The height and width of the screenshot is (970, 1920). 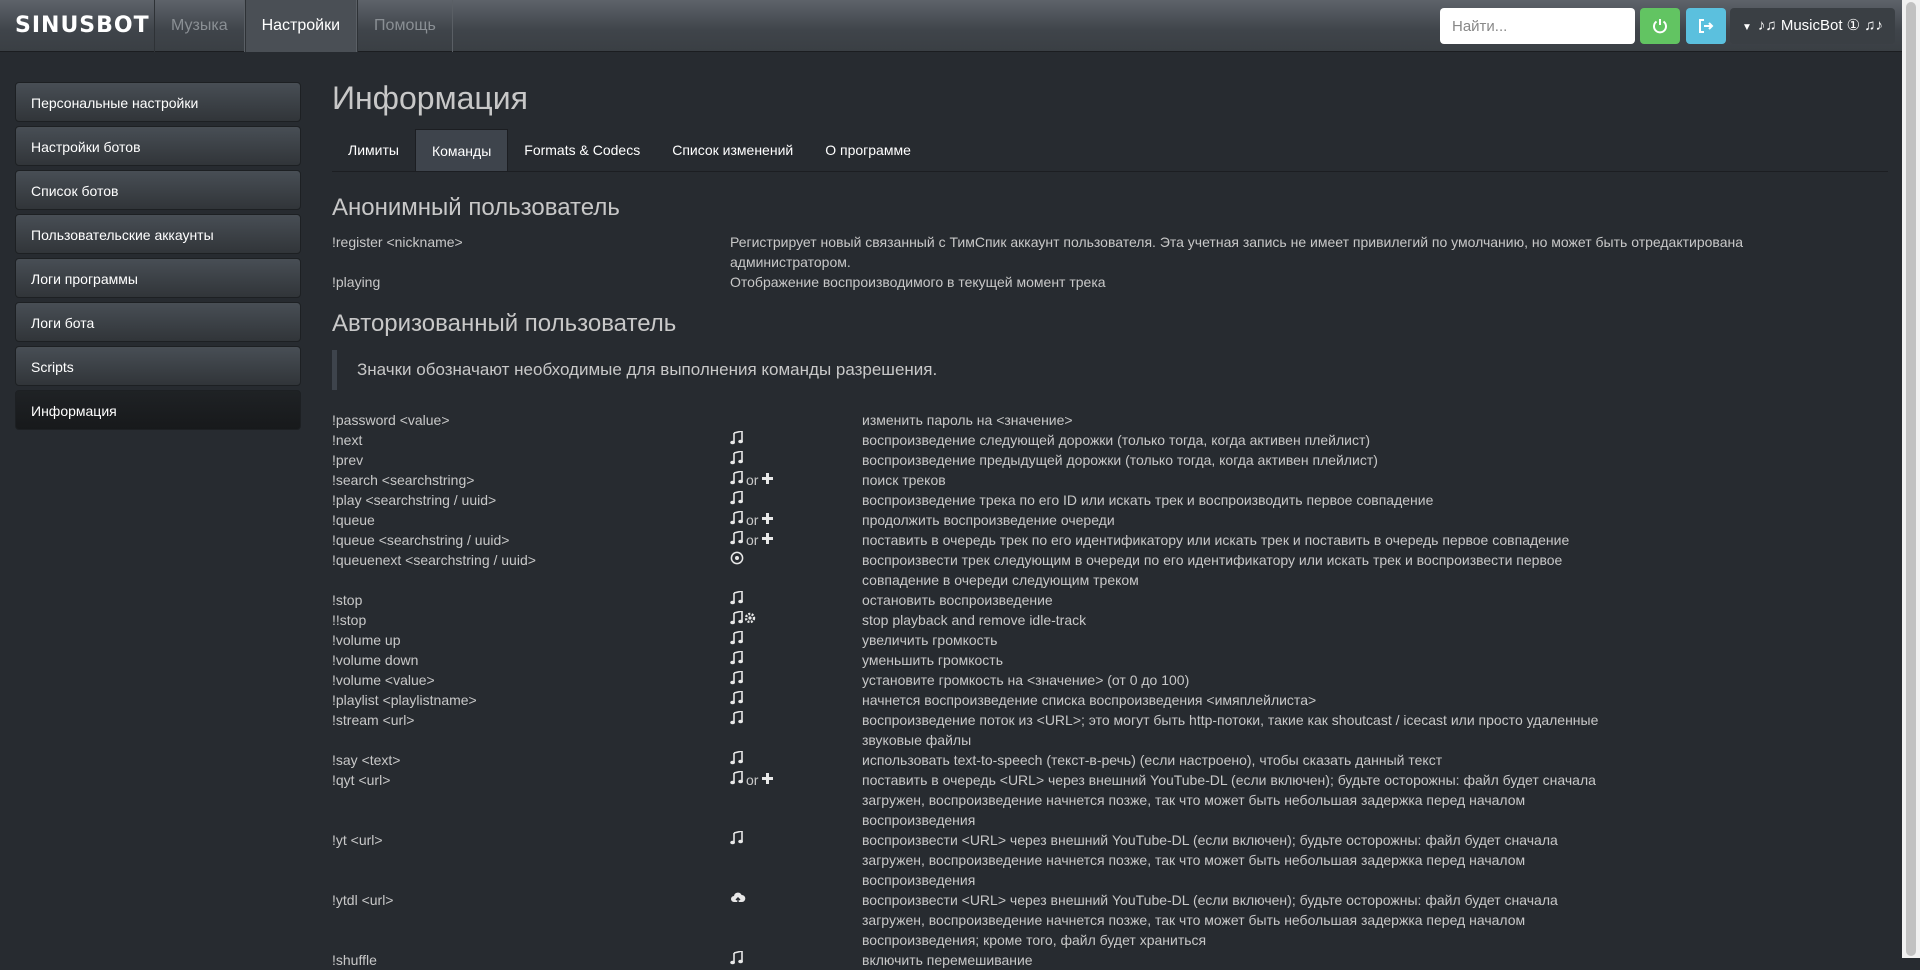 I want to click on tab-changelog: Список изменений, so click(x=732, y=150).